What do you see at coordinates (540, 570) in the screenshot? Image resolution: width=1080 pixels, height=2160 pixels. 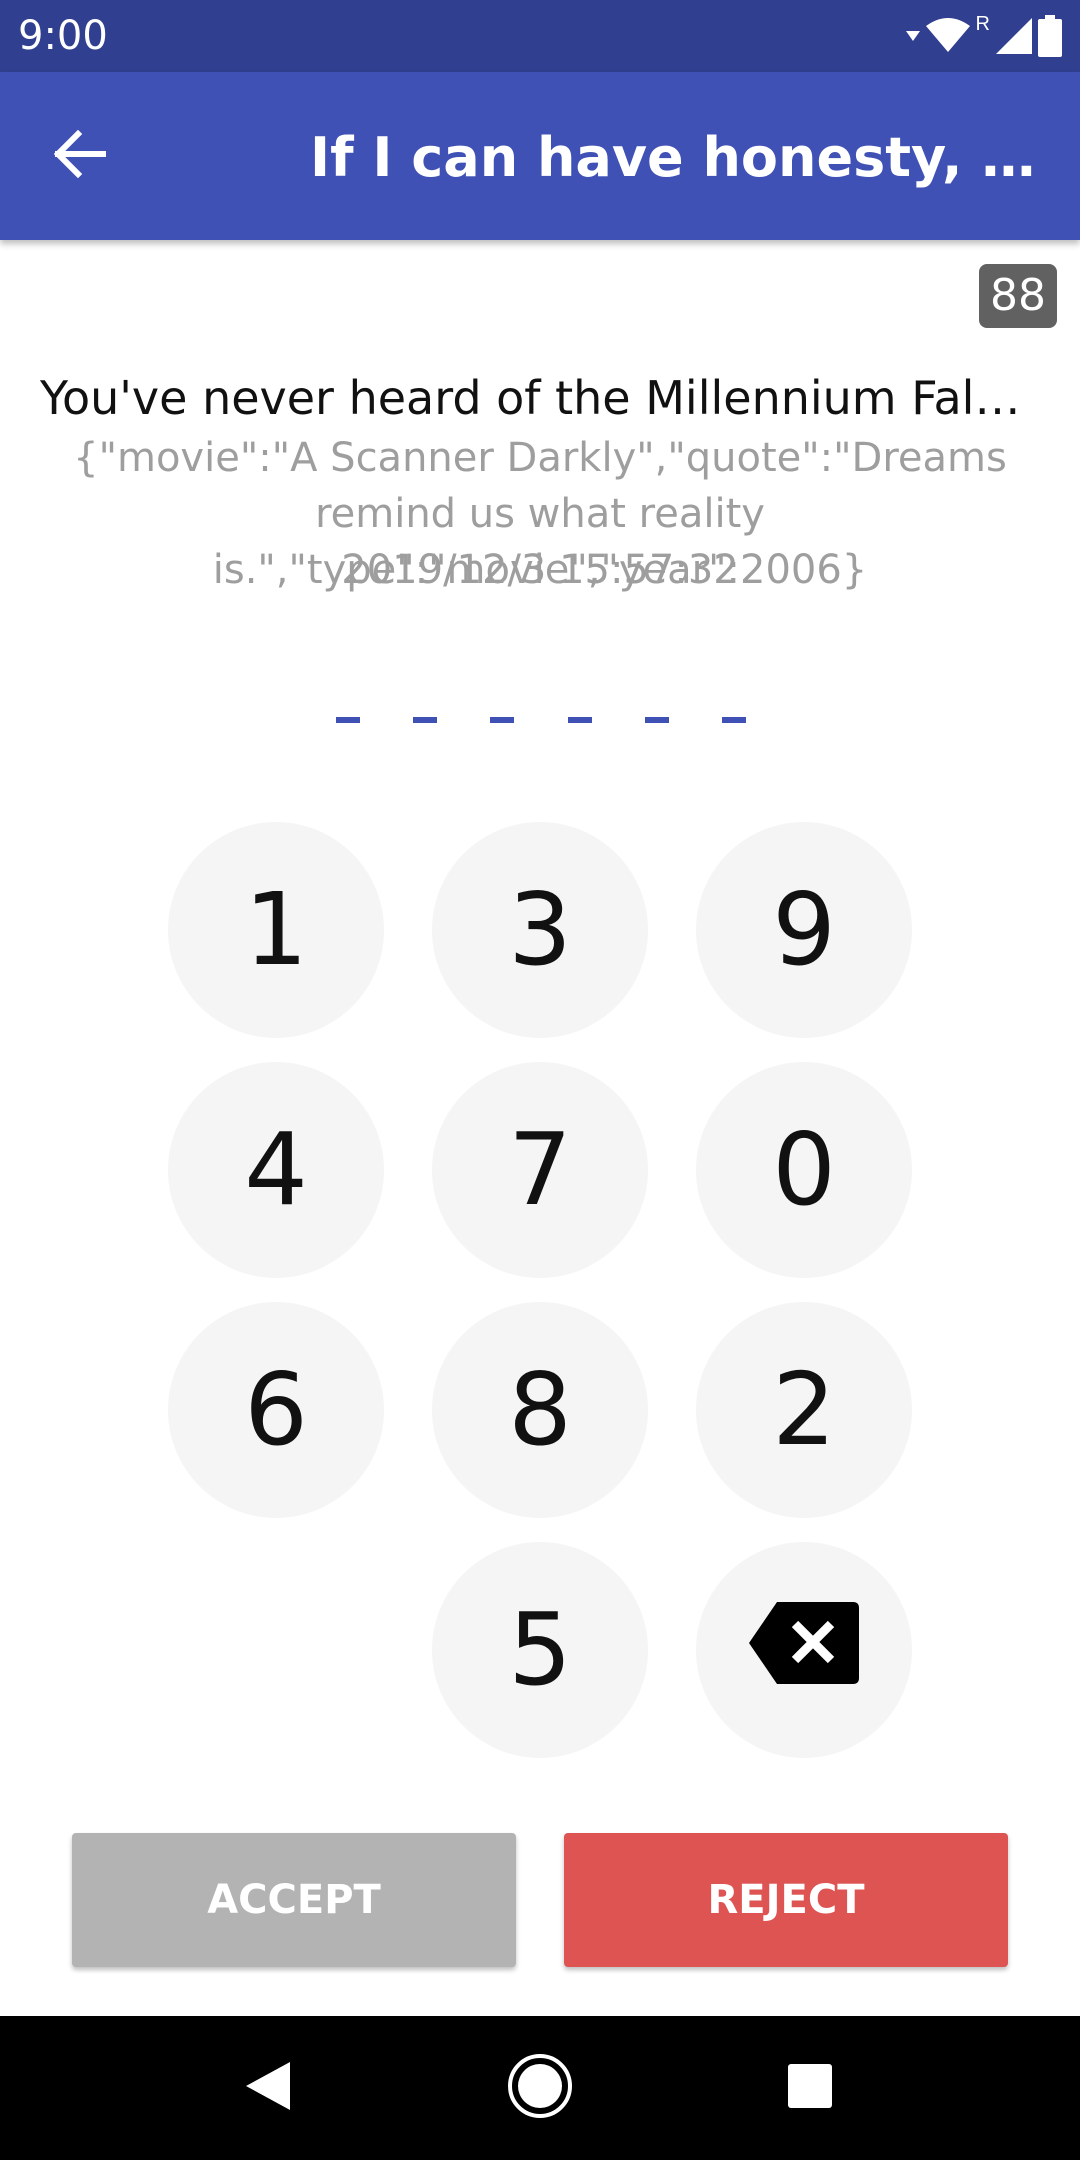 I see `message-timestamp: 2019/12/3 15:57:32` at bounding box center [540, 570].